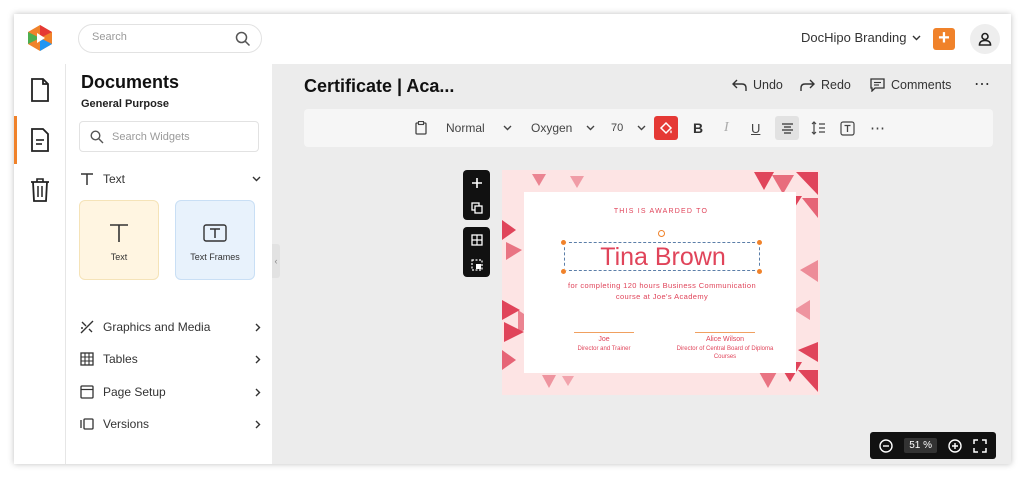 The height and width of the screenshot is (477, 1024). What do you see at coordinates (170, 359) in the screenshot?
I see `section-tables: Tables` at bounding box center [170, 359].